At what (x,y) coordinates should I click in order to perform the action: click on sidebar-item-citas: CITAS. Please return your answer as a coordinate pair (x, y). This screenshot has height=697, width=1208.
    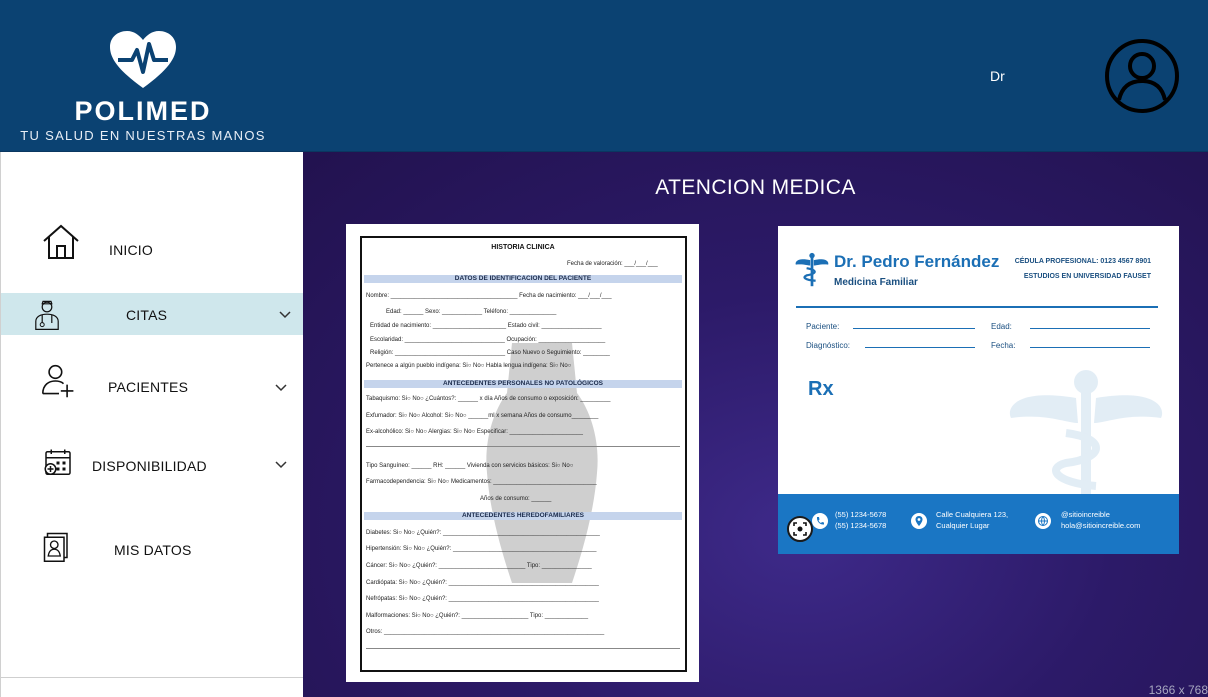
    Looking at the image, I should click on (152, 314).